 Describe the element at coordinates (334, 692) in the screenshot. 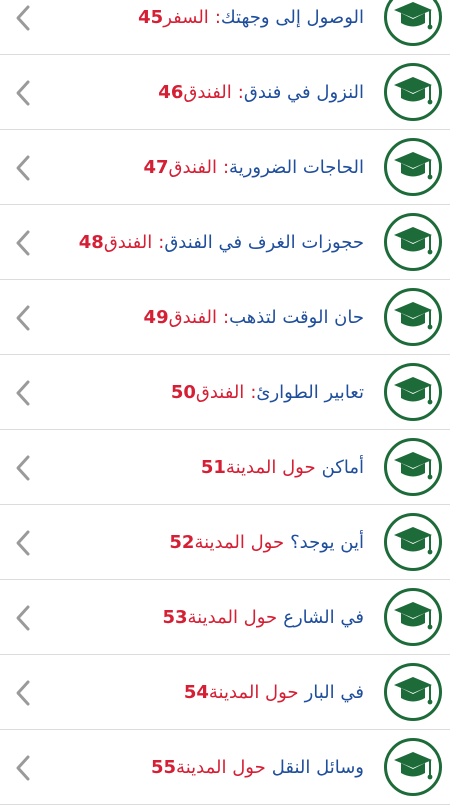

I see `lesson-topic: في البار` at that location.